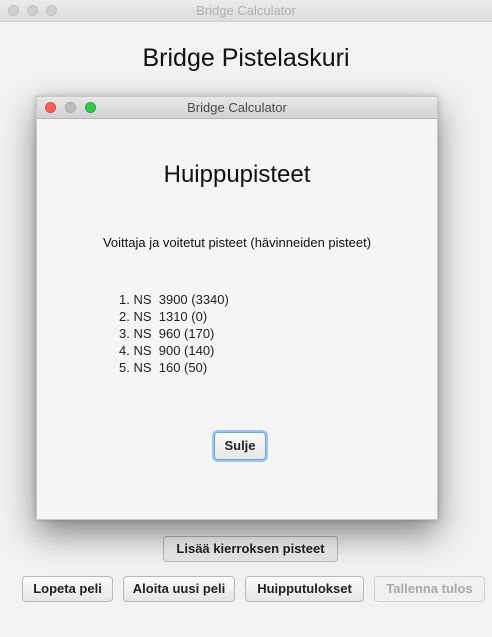  What do you see at coordinates (163, 316) in the screenshot?
I see `list-item: 2. NS 1310 (0)` at bounding box center [163, 316].